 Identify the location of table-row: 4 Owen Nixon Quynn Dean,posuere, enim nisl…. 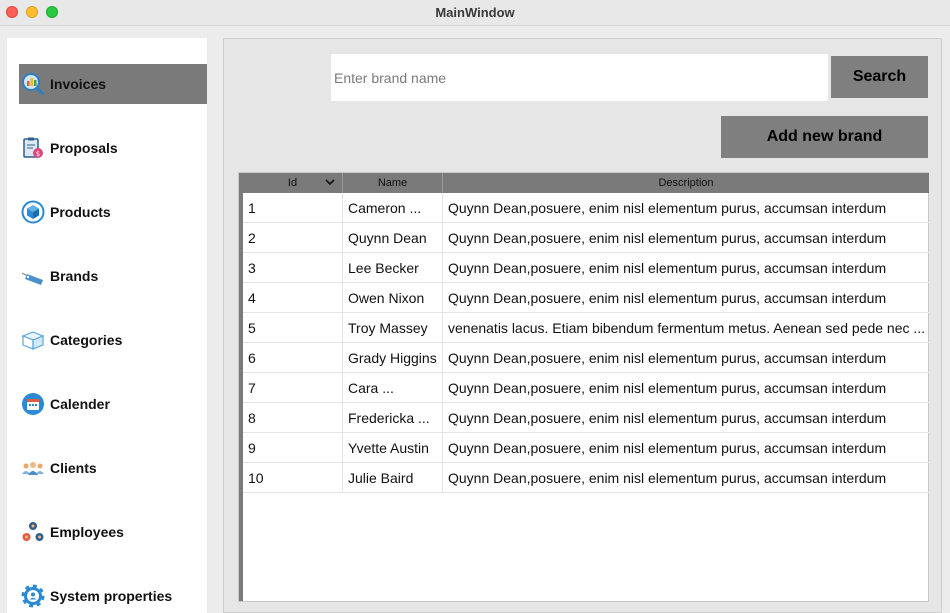
(586, 298).